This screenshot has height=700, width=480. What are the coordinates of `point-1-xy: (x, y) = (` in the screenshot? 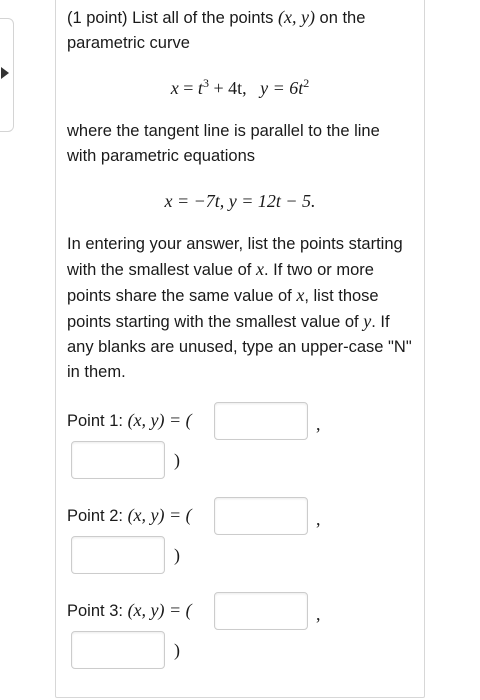 It's located at (159, 420).